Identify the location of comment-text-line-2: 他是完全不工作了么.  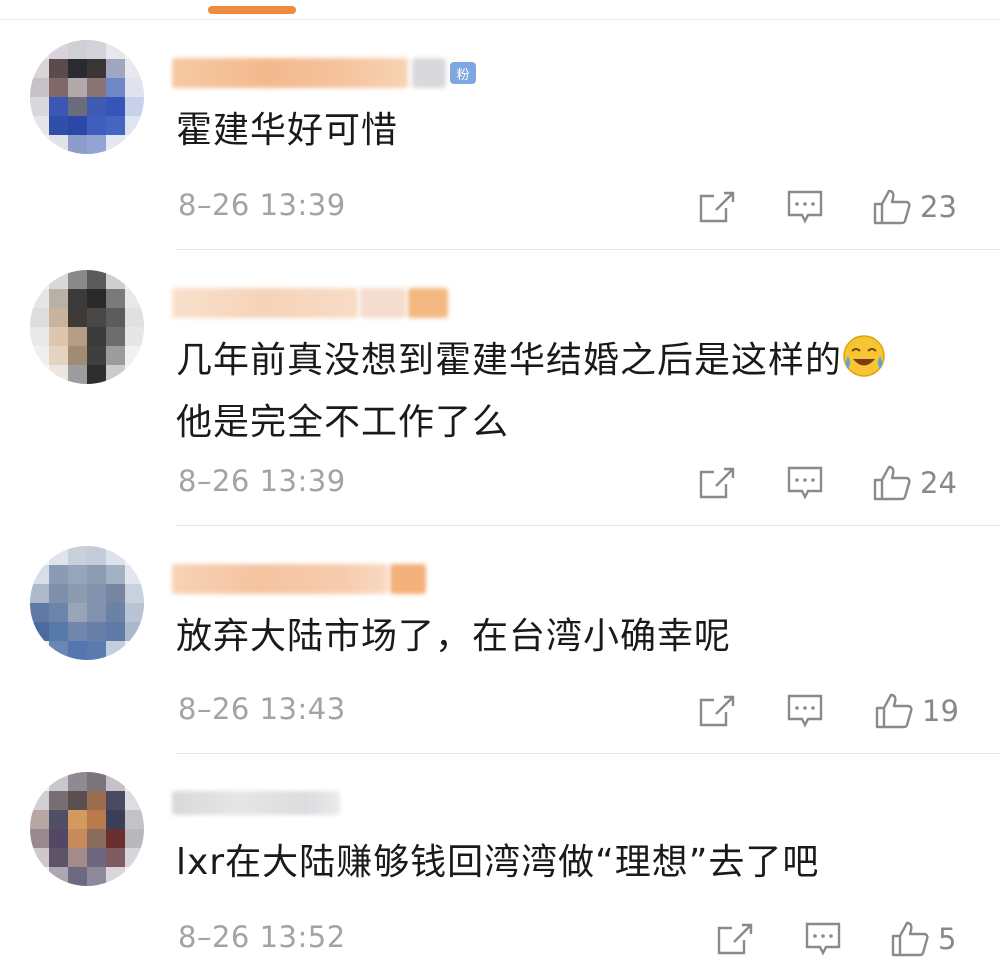
(343, 422).